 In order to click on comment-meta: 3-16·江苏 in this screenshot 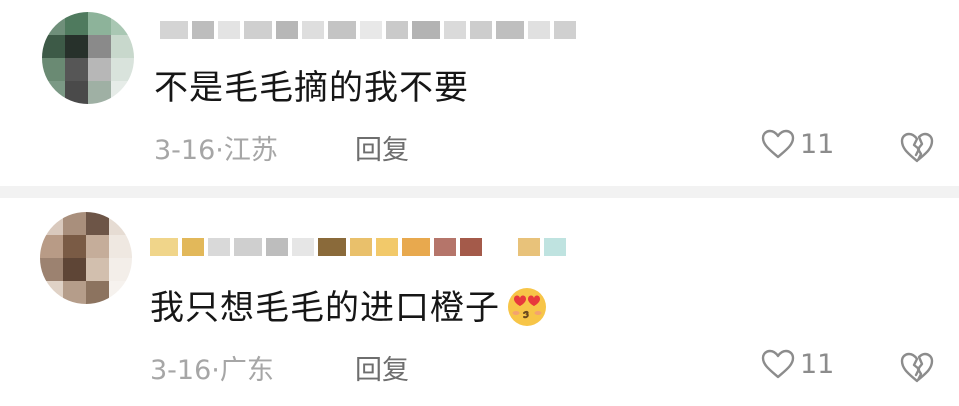, I will do `click(216, 147)`.